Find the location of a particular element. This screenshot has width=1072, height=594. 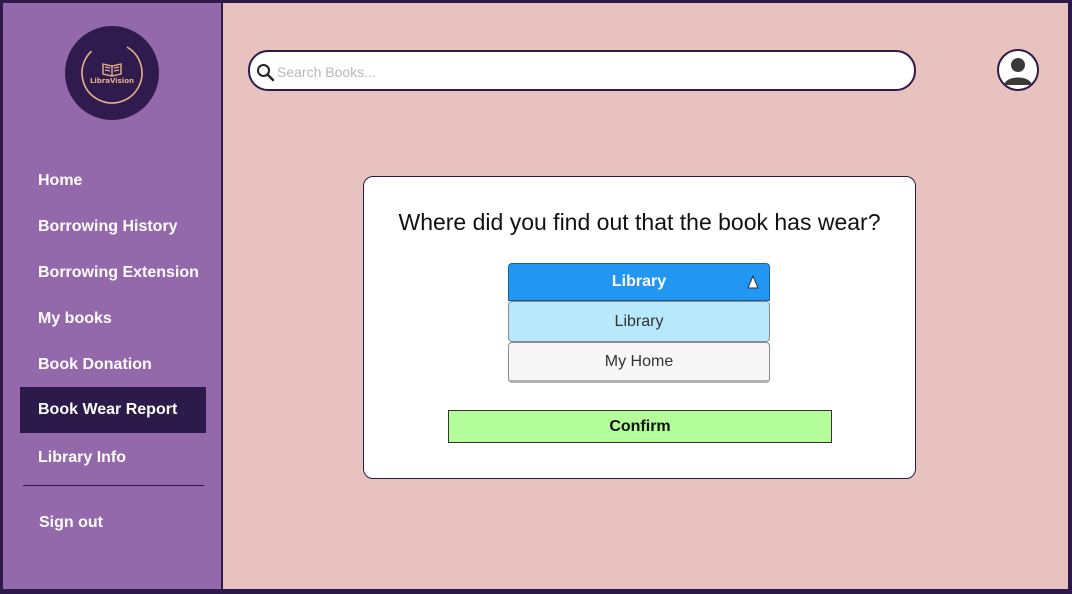

search-bar is located at coordinates (582, 70).